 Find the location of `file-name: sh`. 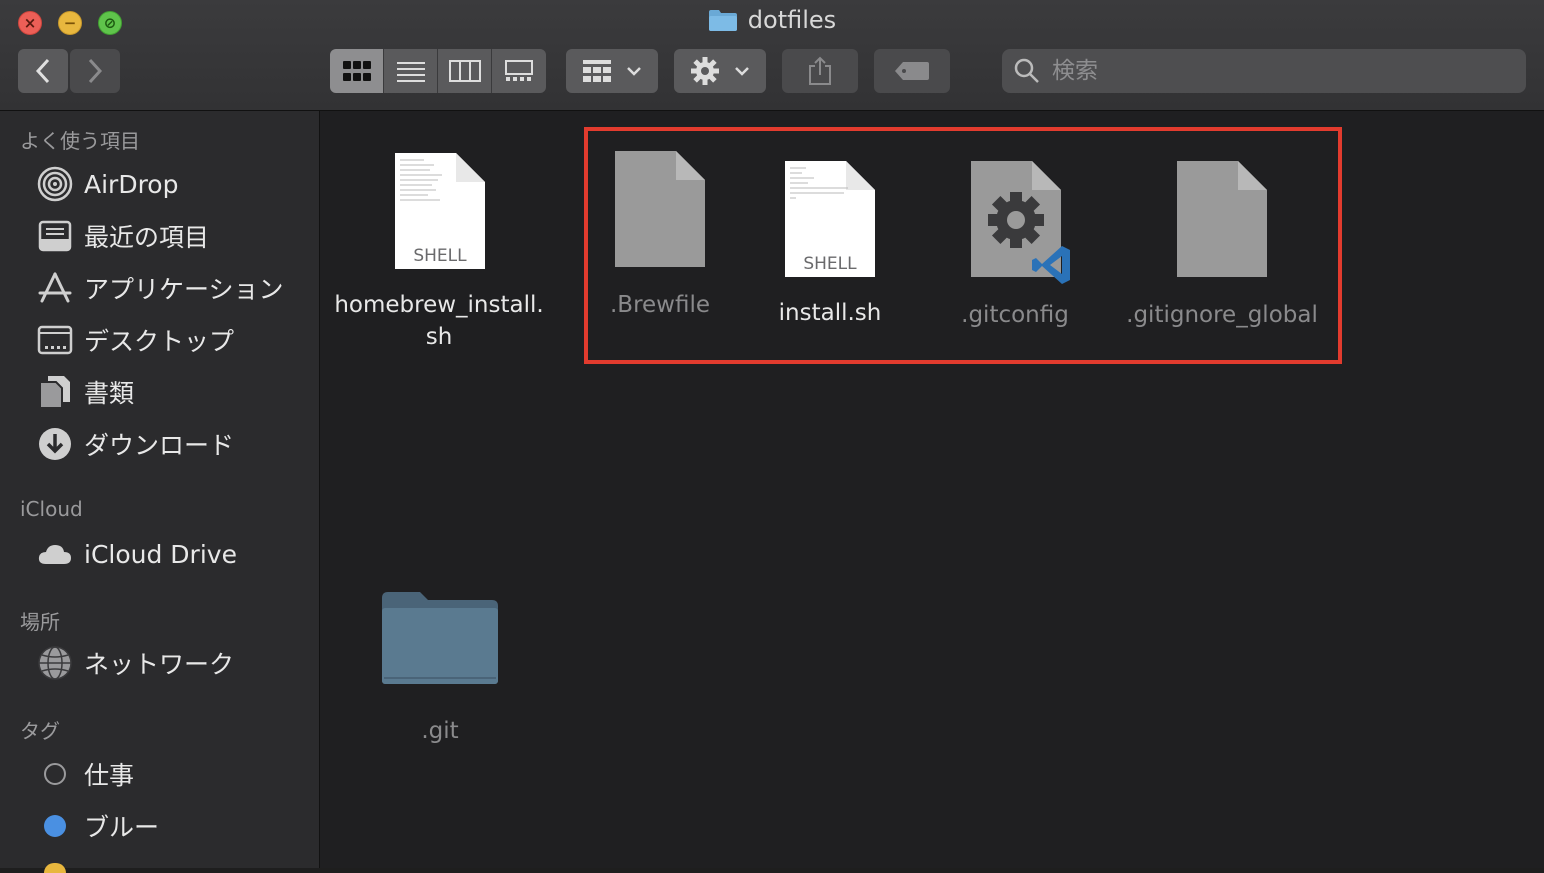

file-name: sh is located at coordinates (439, 337).